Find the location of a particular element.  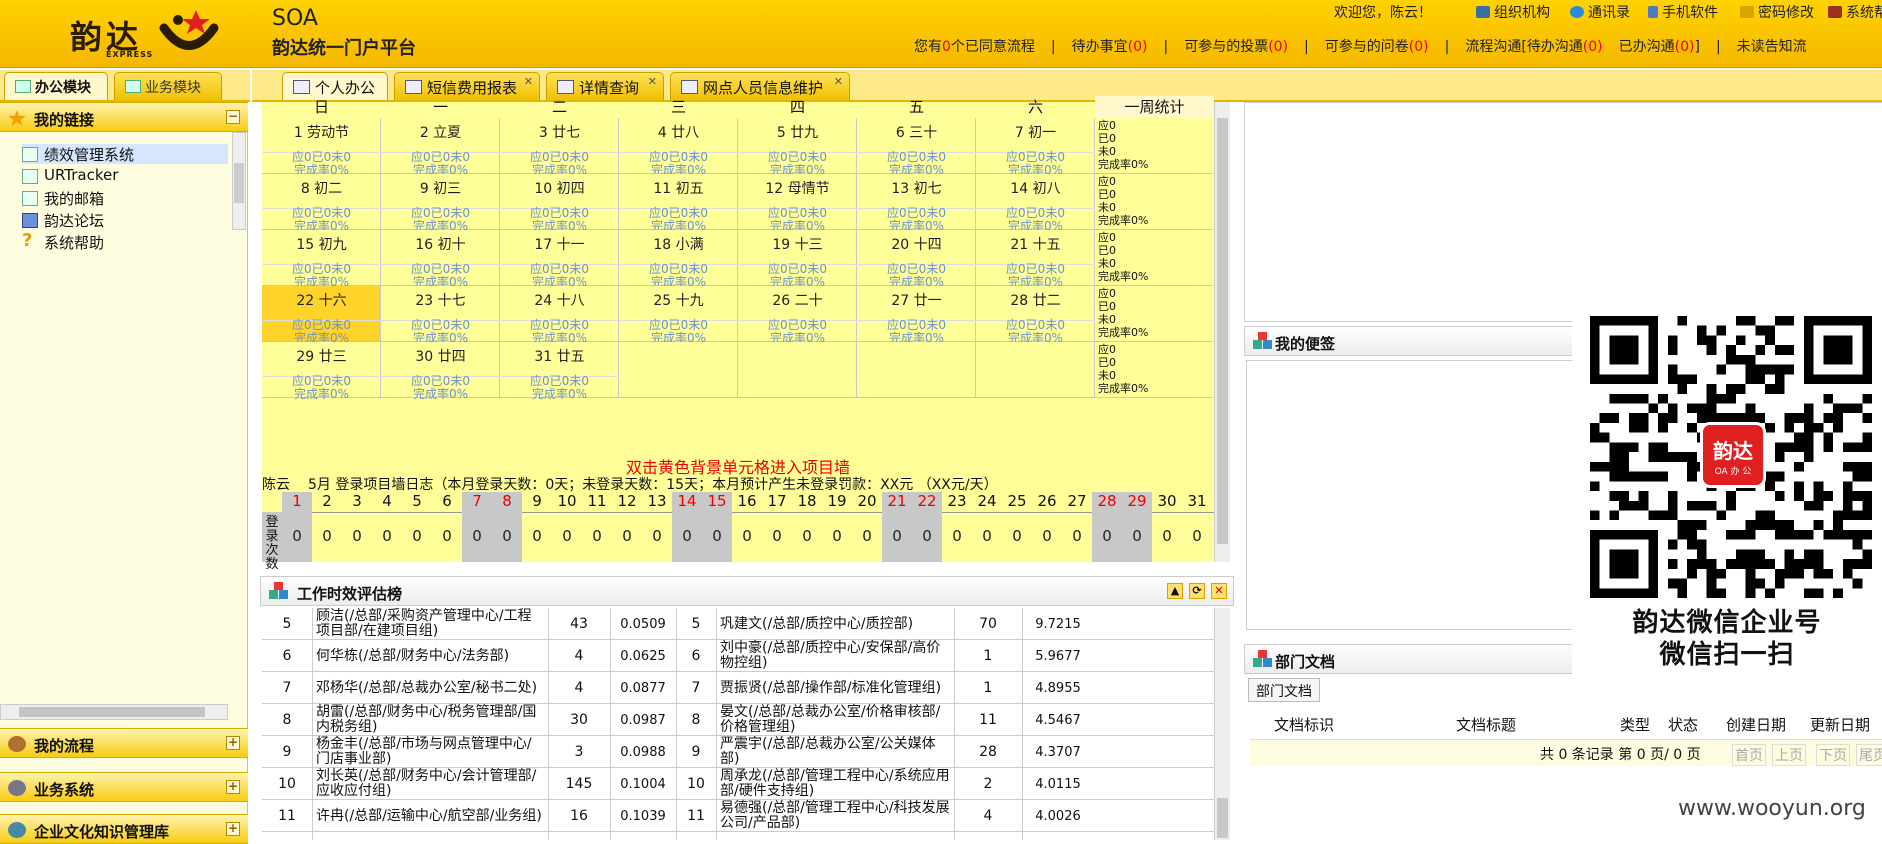

todo-link: 待办事宜(0) is located at coordinates (1110, 47).